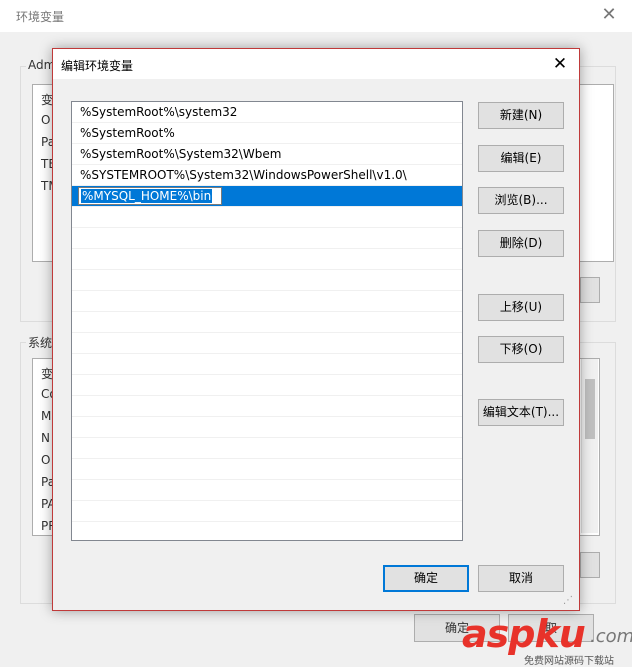 The height and width of the screenshot is (667, 632). I want to click on dialog-title: 编辑环境变量, so click(97, 66).